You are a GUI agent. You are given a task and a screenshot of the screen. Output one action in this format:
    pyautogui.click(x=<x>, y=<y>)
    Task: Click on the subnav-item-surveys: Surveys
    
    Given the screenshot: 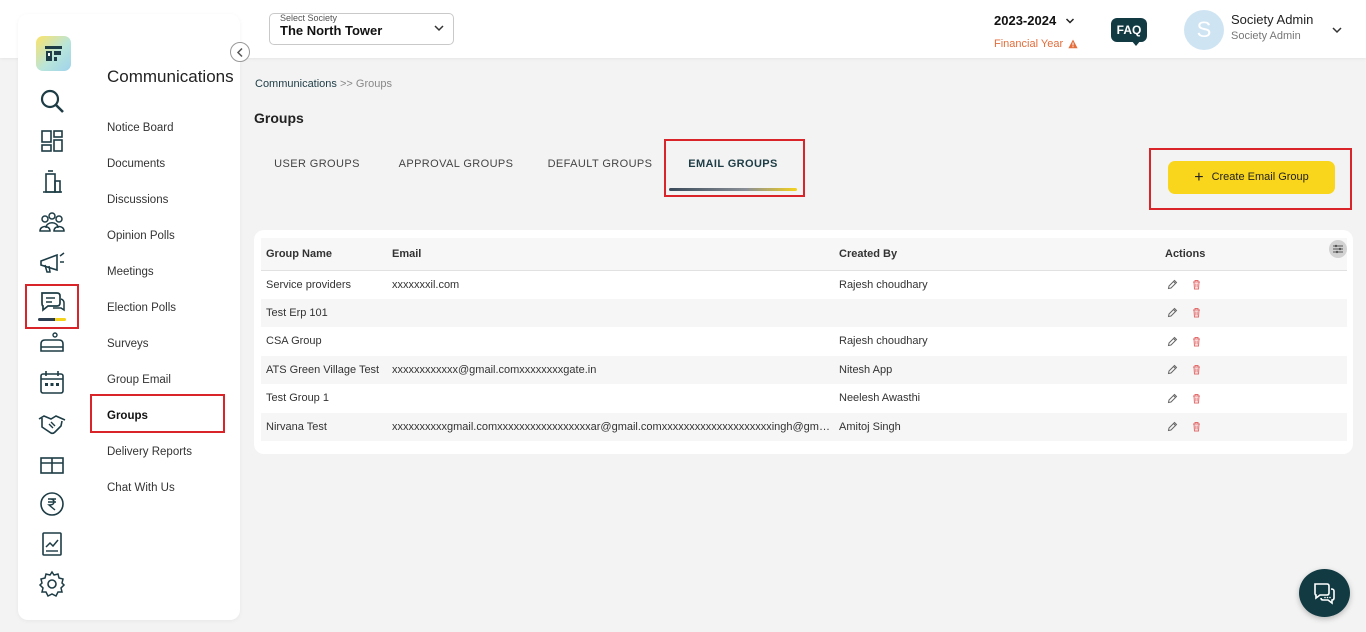 What is the action you would take?
    pyautogui.click(x=149, y=352)
    